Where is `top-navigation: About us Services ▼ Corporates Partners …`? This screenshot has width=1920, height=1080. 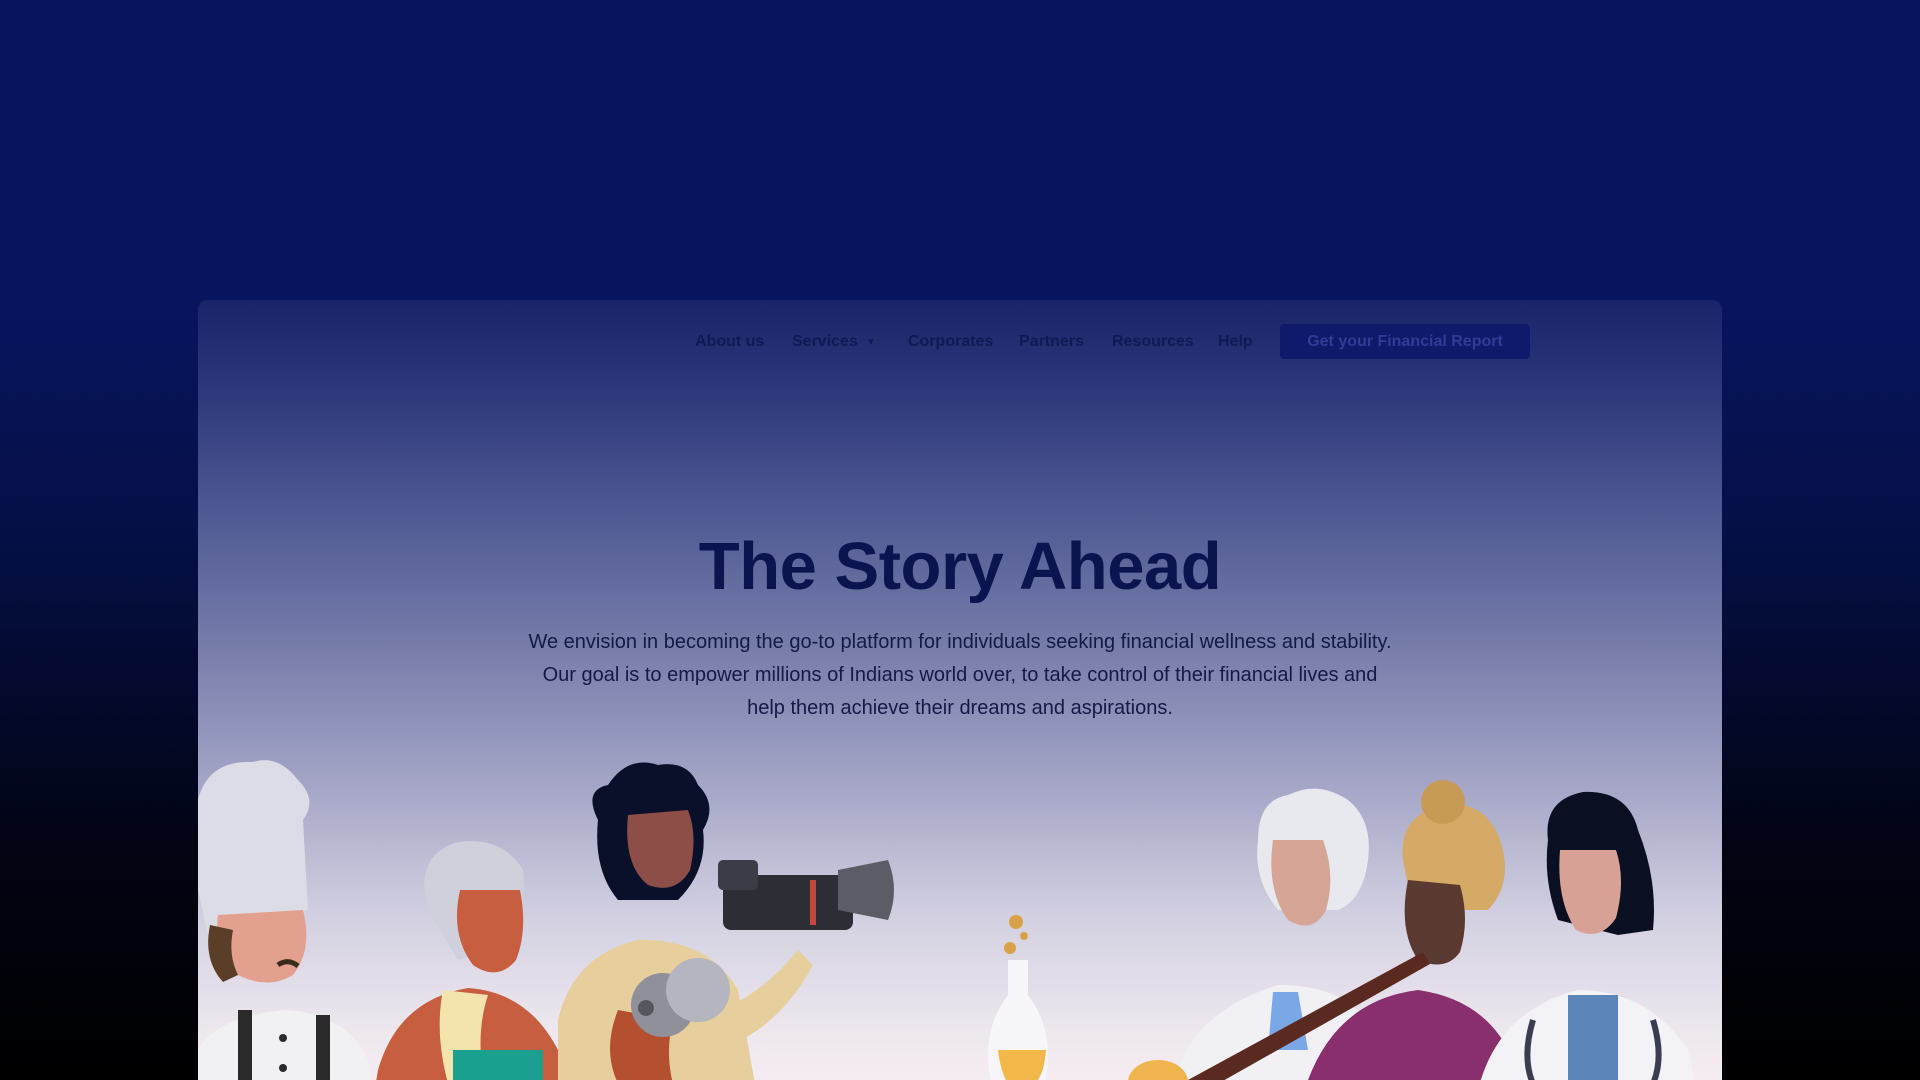
top-navigation: About us Services ▼ Corporates Partners … is located at coordinates (960, 342).